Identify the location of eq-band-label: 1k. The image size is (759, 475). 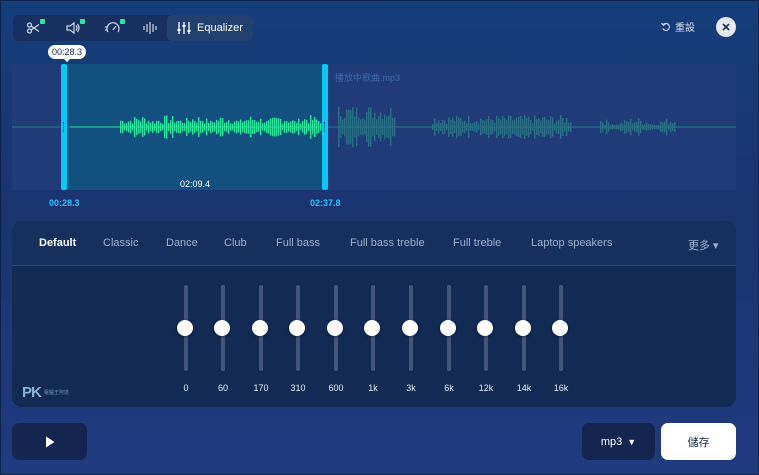
(373, 388).